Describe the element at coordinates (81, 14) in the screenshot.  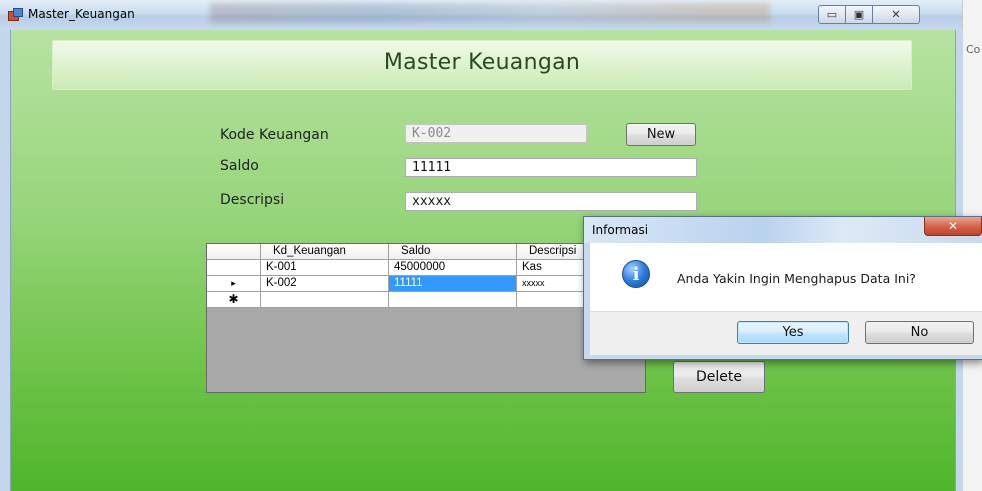
I see `window-title: Master_Keuangan` at that location.